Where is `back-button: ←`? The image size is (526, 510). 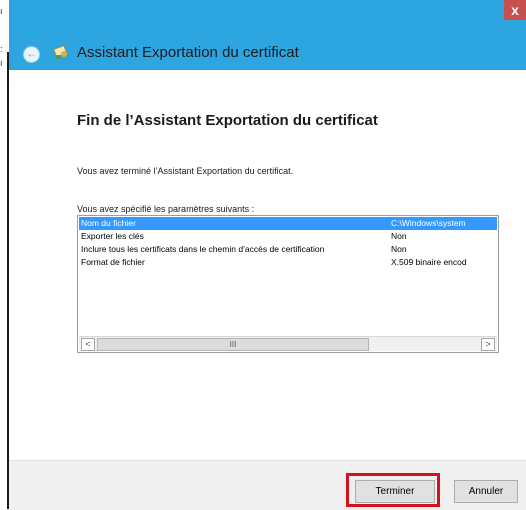 back-button: ← is located at coordinates (31, 54).